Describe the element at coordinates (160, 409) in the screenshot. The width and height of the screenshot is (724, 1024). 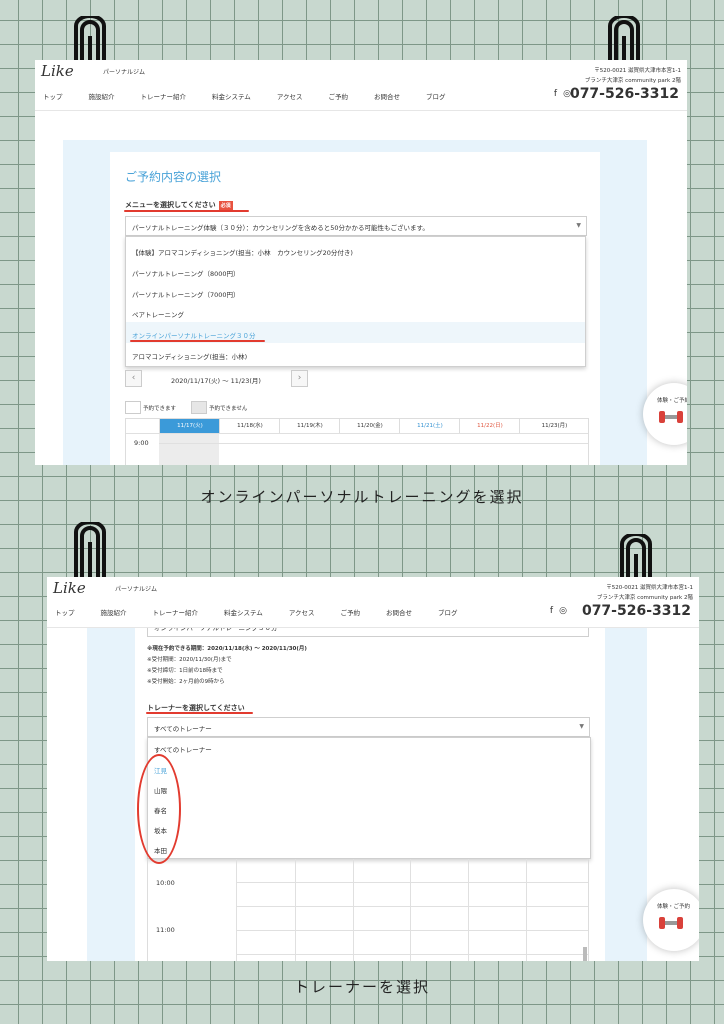
I see `legend-available: 予約できます` at that location.